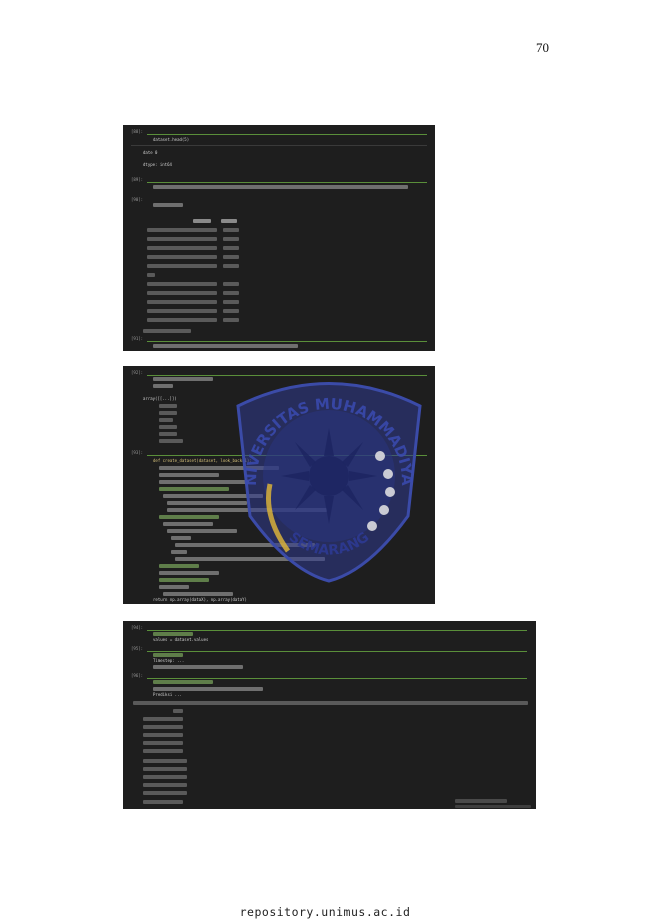 This screenshot has height=919, width=650. Describe the element at coordinates (137, 179) in the screenshot. I see `cell-prompt: [89]:` at that location.